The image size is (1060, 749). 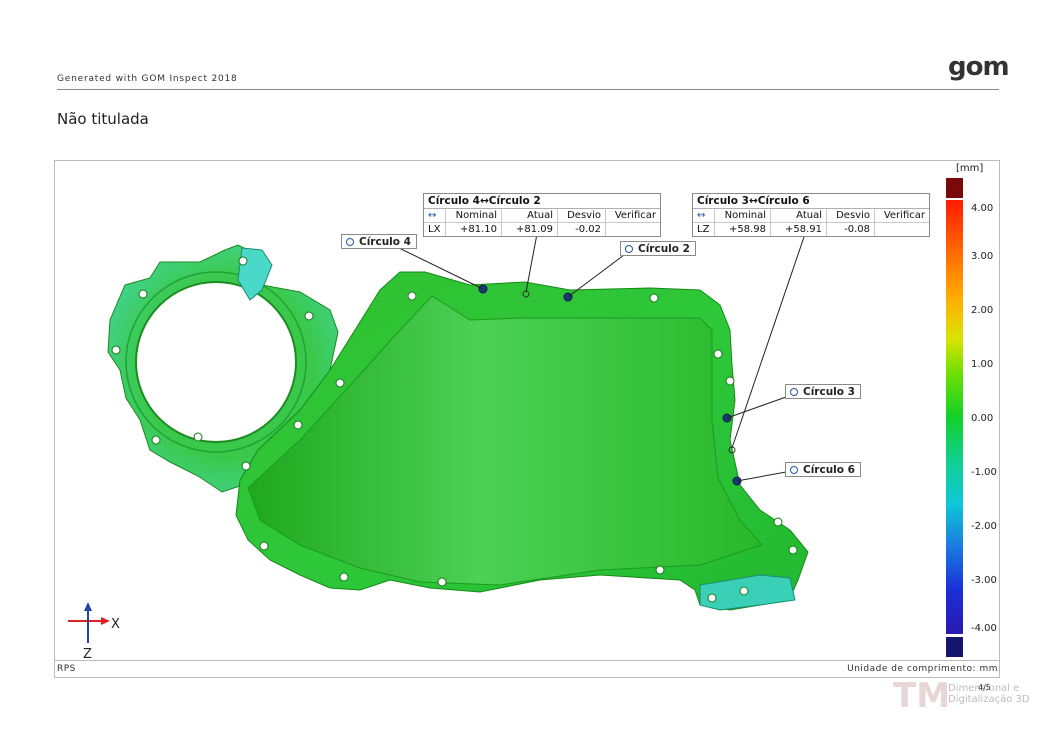 What do you see at coordinates (982, 364) in the screenshot?
I see `scale-tick: 1.00` at bounding box center [982, 364].